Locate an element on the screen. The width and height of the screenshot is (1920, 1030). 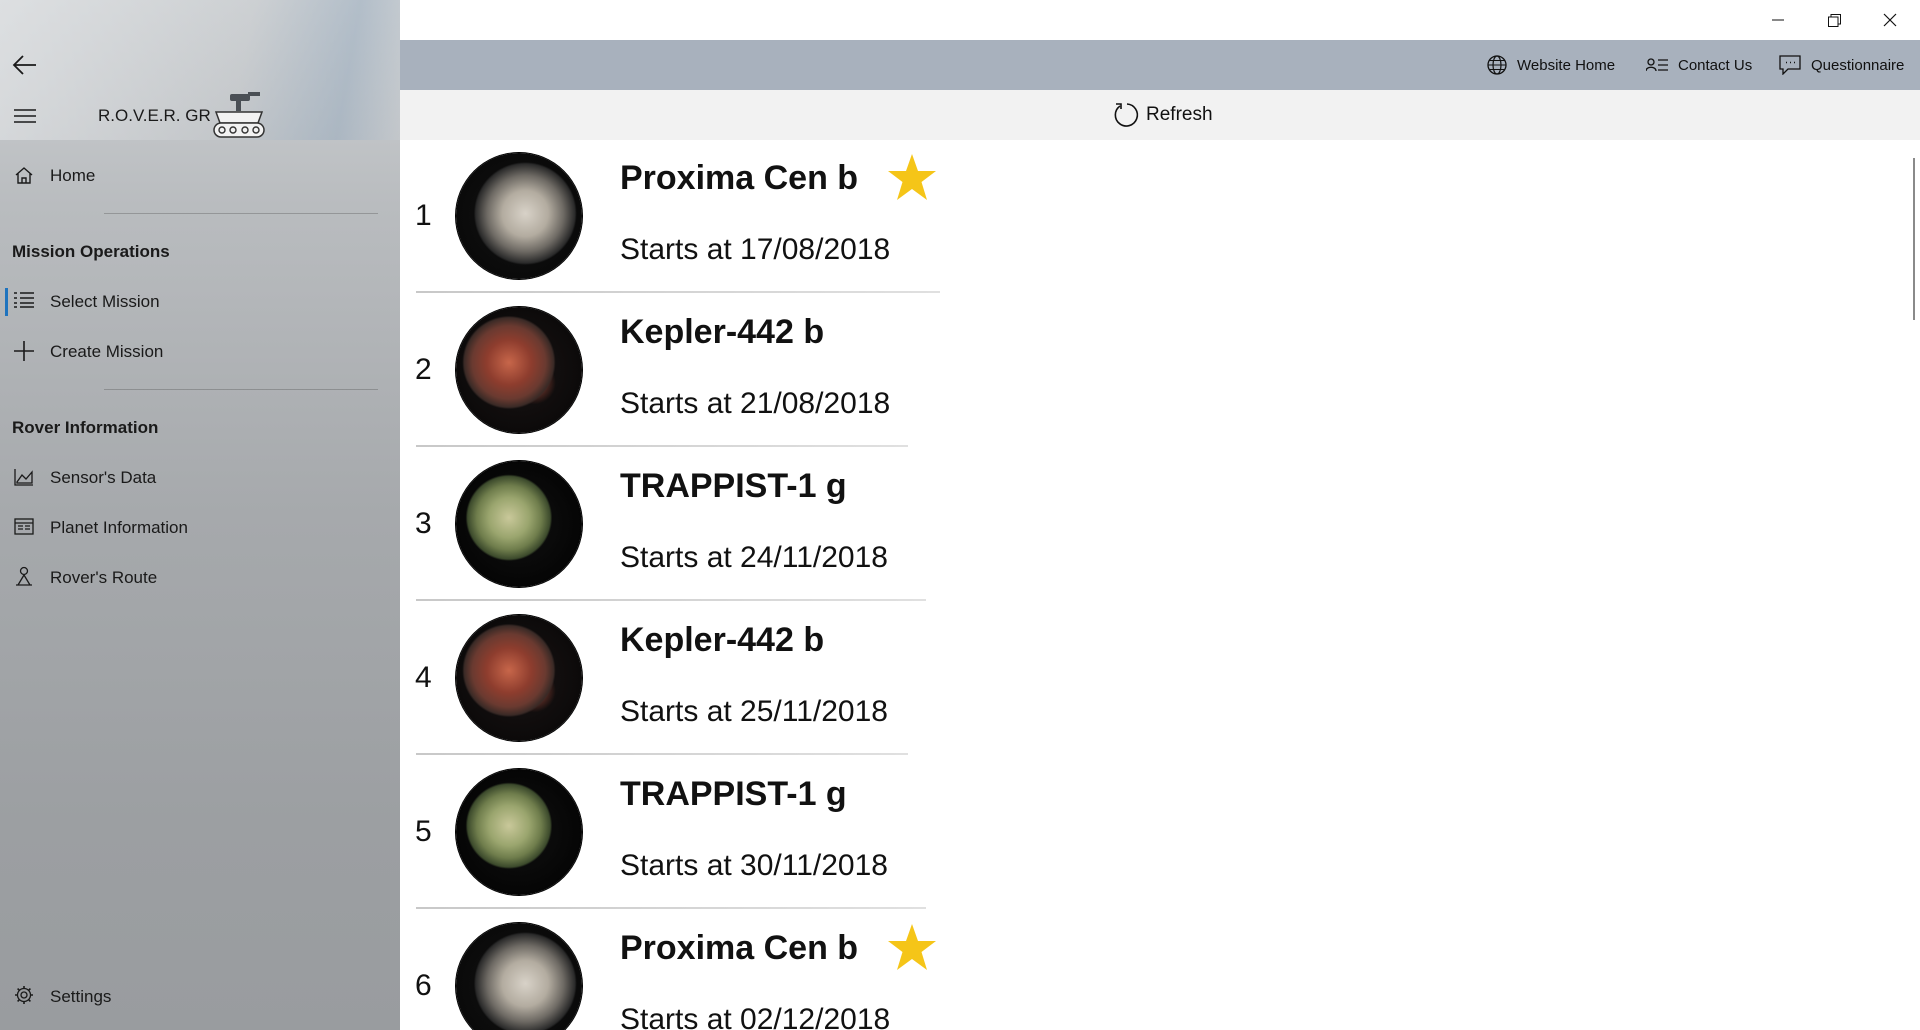
minimize-button is located at coordinates (1778, 20).